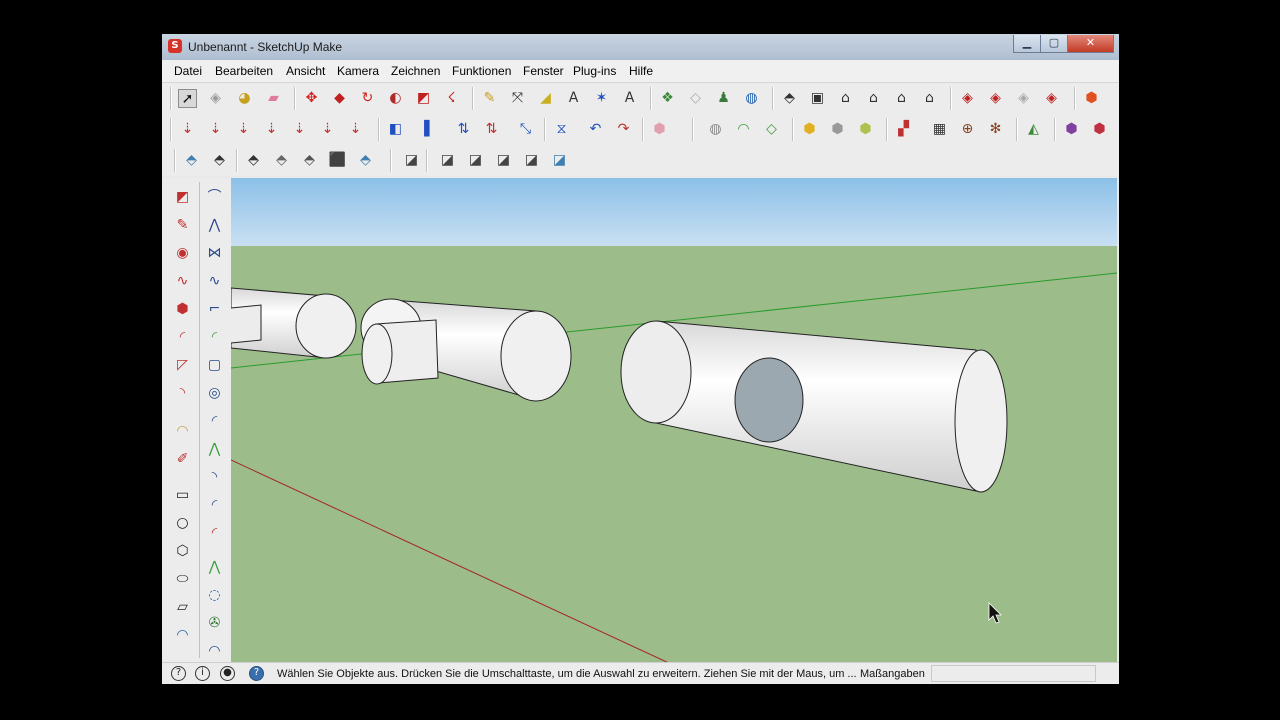  Describe the element at coordinates (182, 523) in the screenshot. I see `pipe-circle-icon: ○` at that location.